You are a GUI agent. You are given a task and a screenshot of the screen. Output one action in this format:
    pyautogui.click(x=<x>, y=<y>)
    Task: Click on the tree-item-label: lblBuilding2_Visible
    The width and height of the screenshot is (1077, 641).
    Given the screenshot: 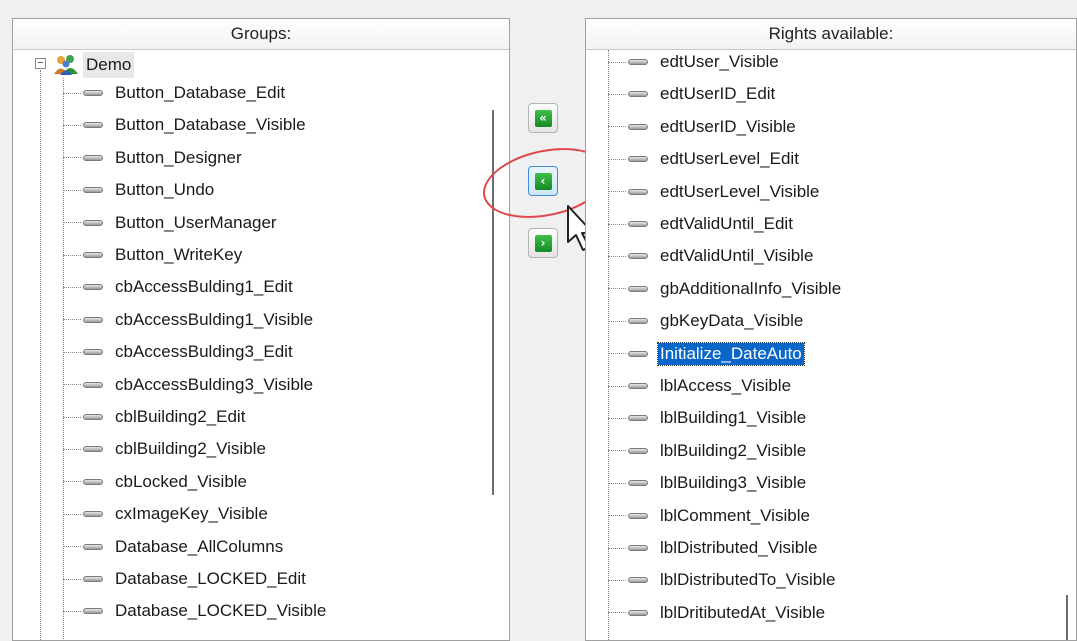 What is the action you would take?
    pyautogui.click(x=733, y=450)
    